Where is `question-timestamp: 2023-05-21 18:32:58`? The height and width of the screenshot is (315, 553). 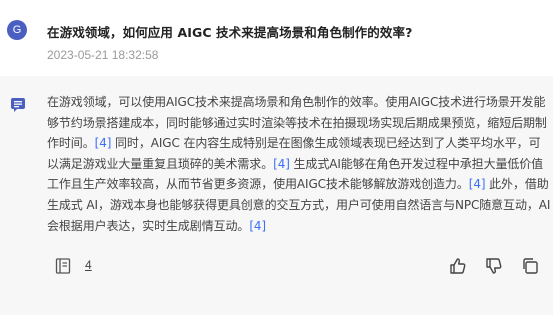 question-timestamp: 2023-05-21 18:32:58 is located at coordinates (103, 55).